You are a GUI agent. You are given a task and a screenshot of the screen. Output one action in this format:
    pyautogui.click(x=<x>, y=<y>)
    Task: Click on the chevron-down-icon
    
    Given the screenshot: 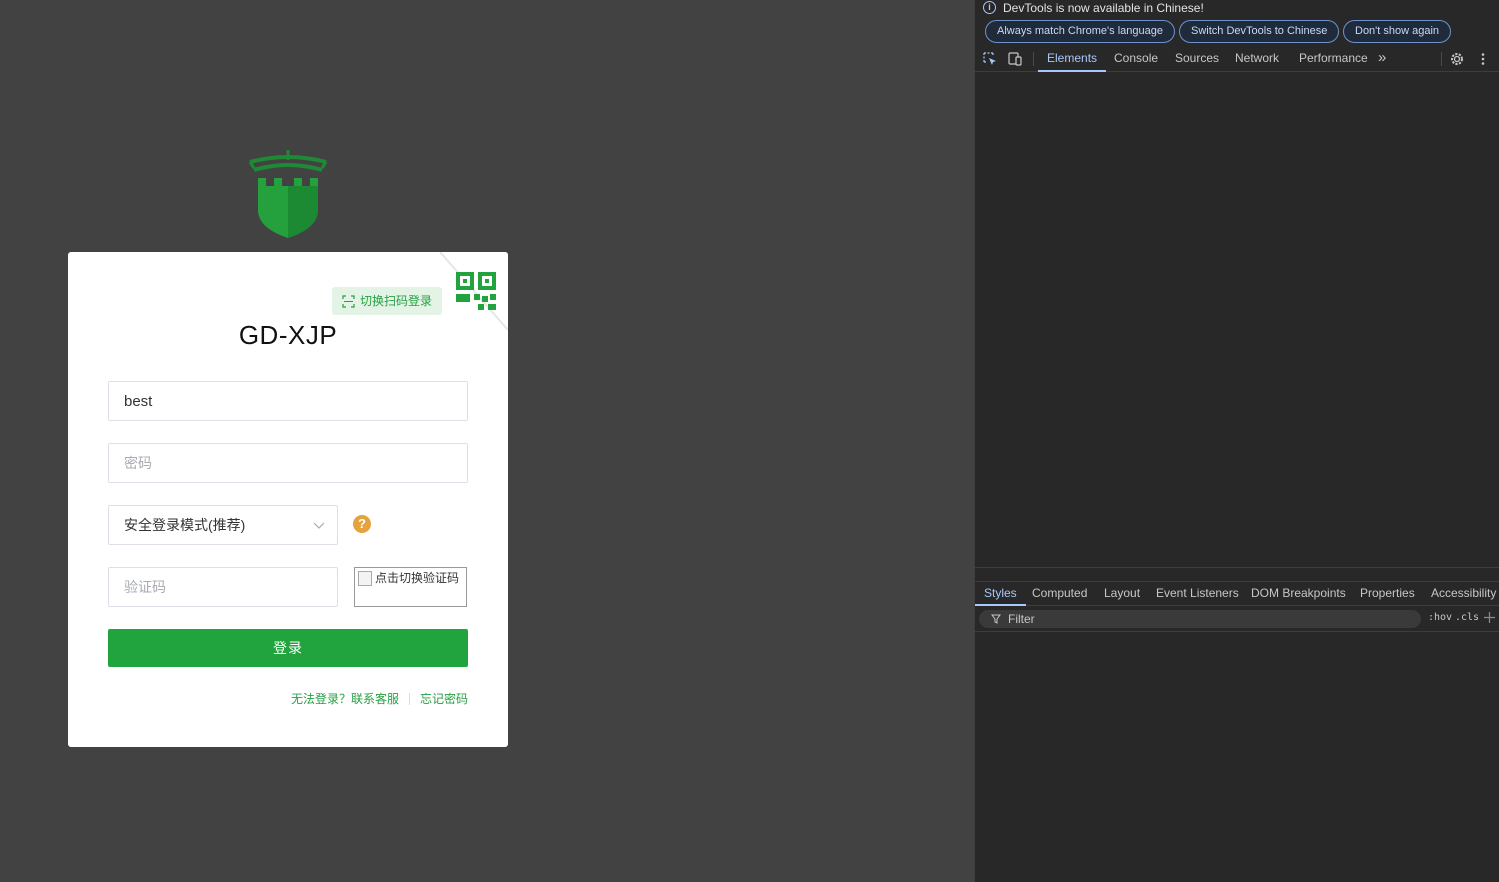 What is the action you would take?
    pyautogui.click(x=319, y=525)
    